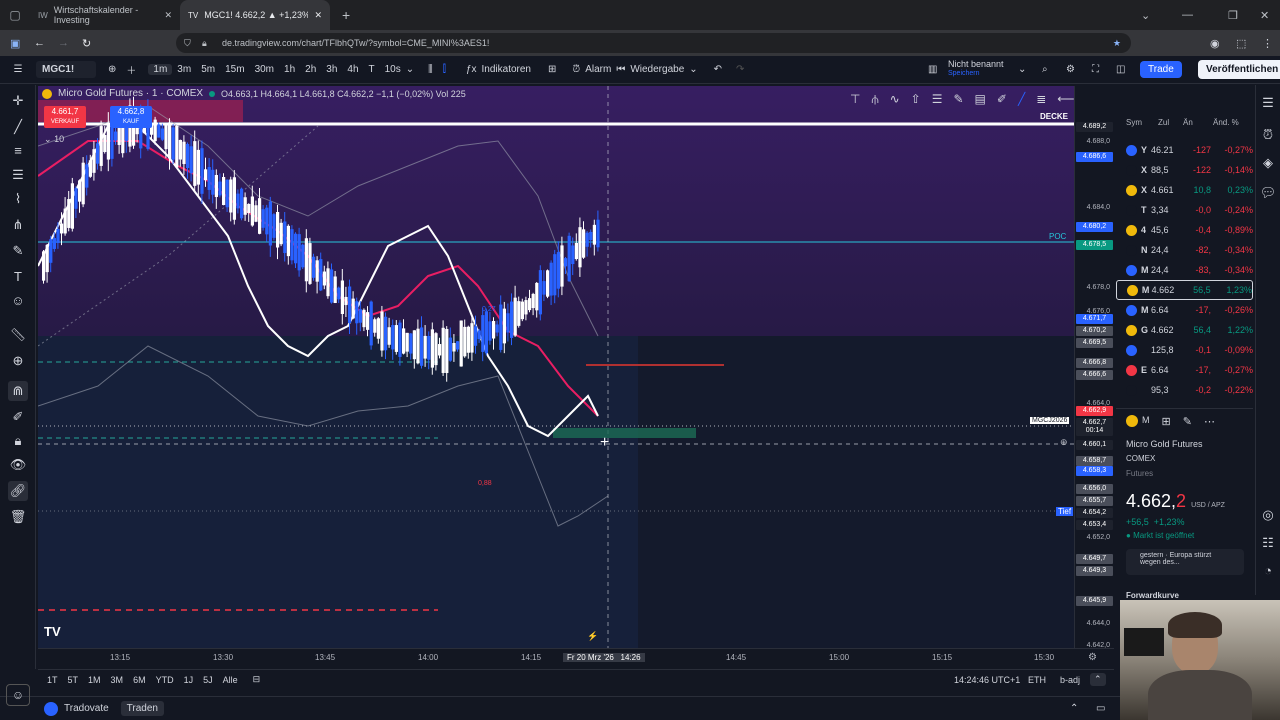 This screenshot has height=720, width=1280. I want to click on notifications-icon: ◔, so click(1268, 571).